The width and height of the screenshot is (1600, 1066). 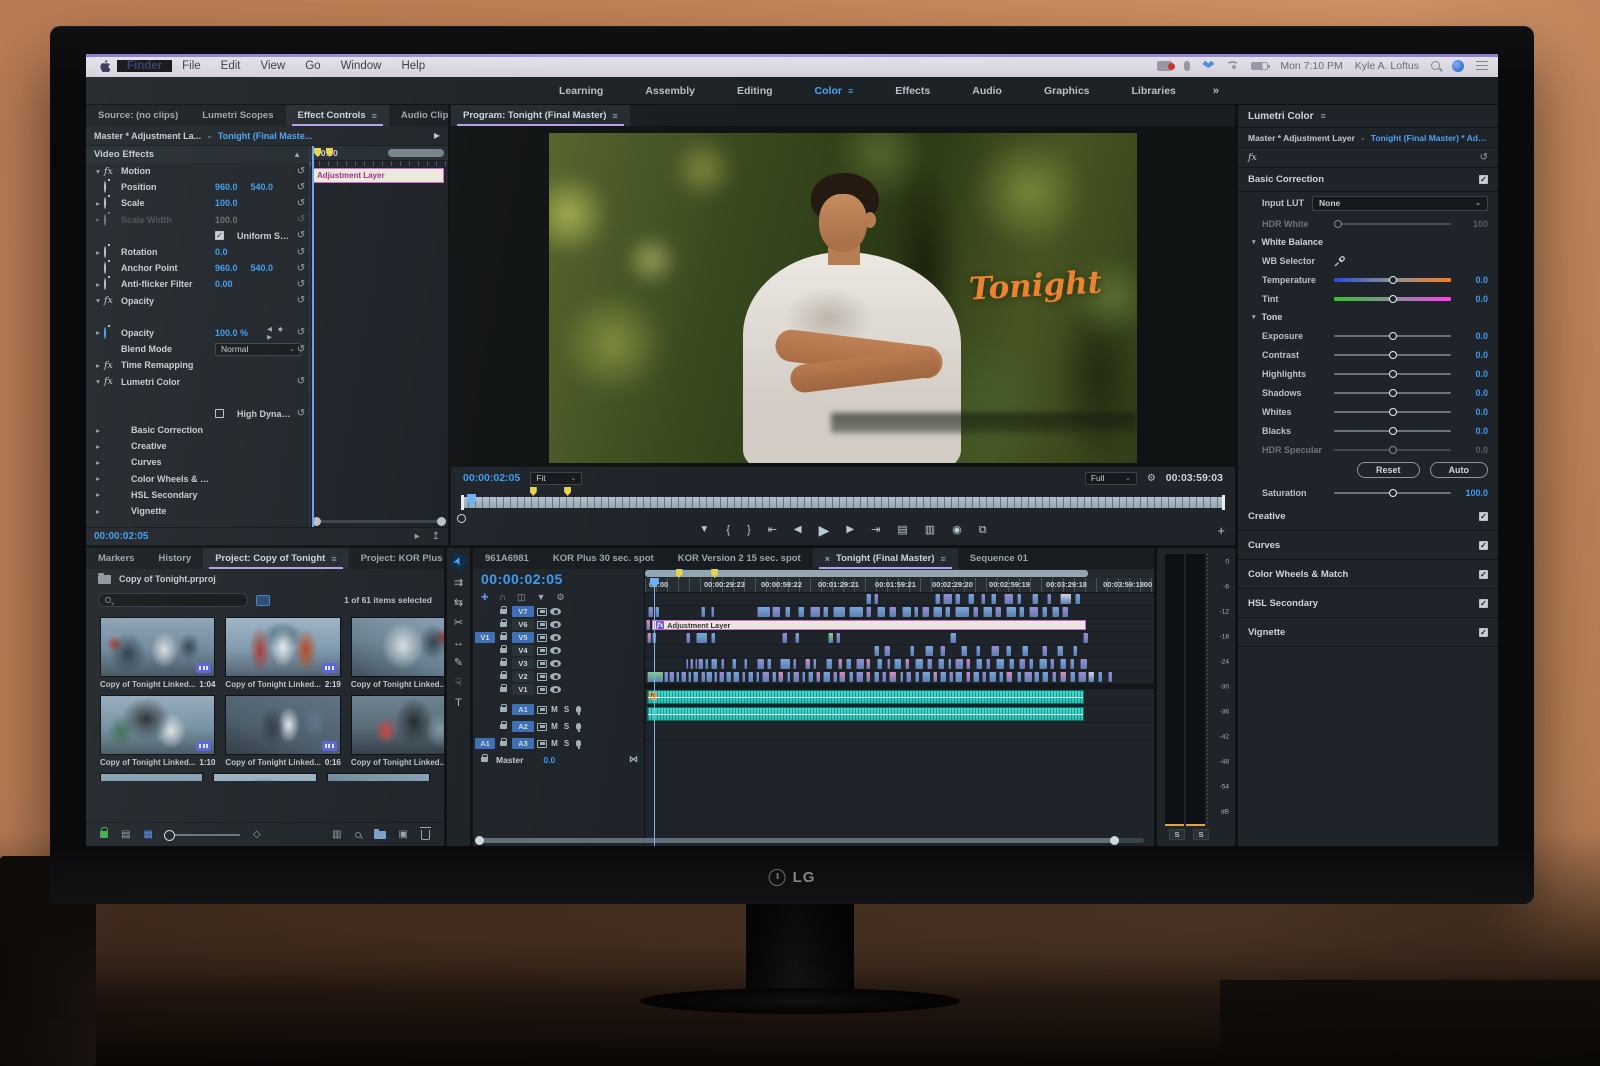 What do you see at coordinates (221, 252) in the screenshot?
I see `property-value: 0.0` at bounding box center [221, 252].